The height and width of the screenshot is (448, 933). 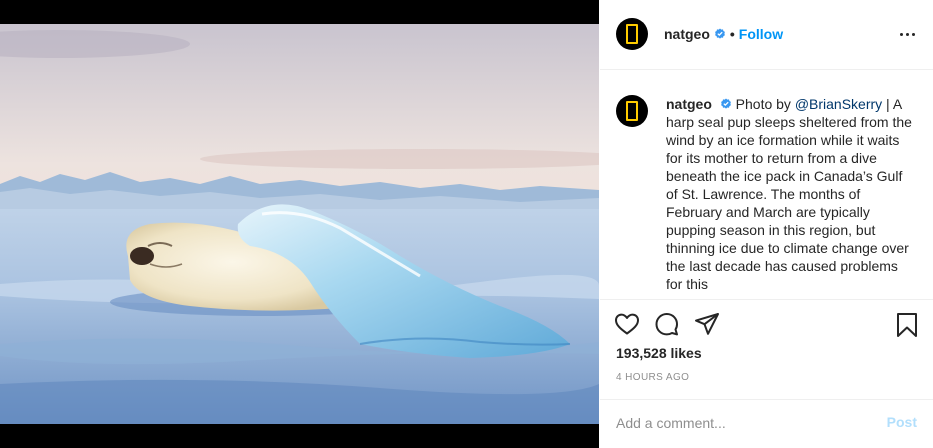 I want to click on author-username: natgeo, so click(x=687, y=34).